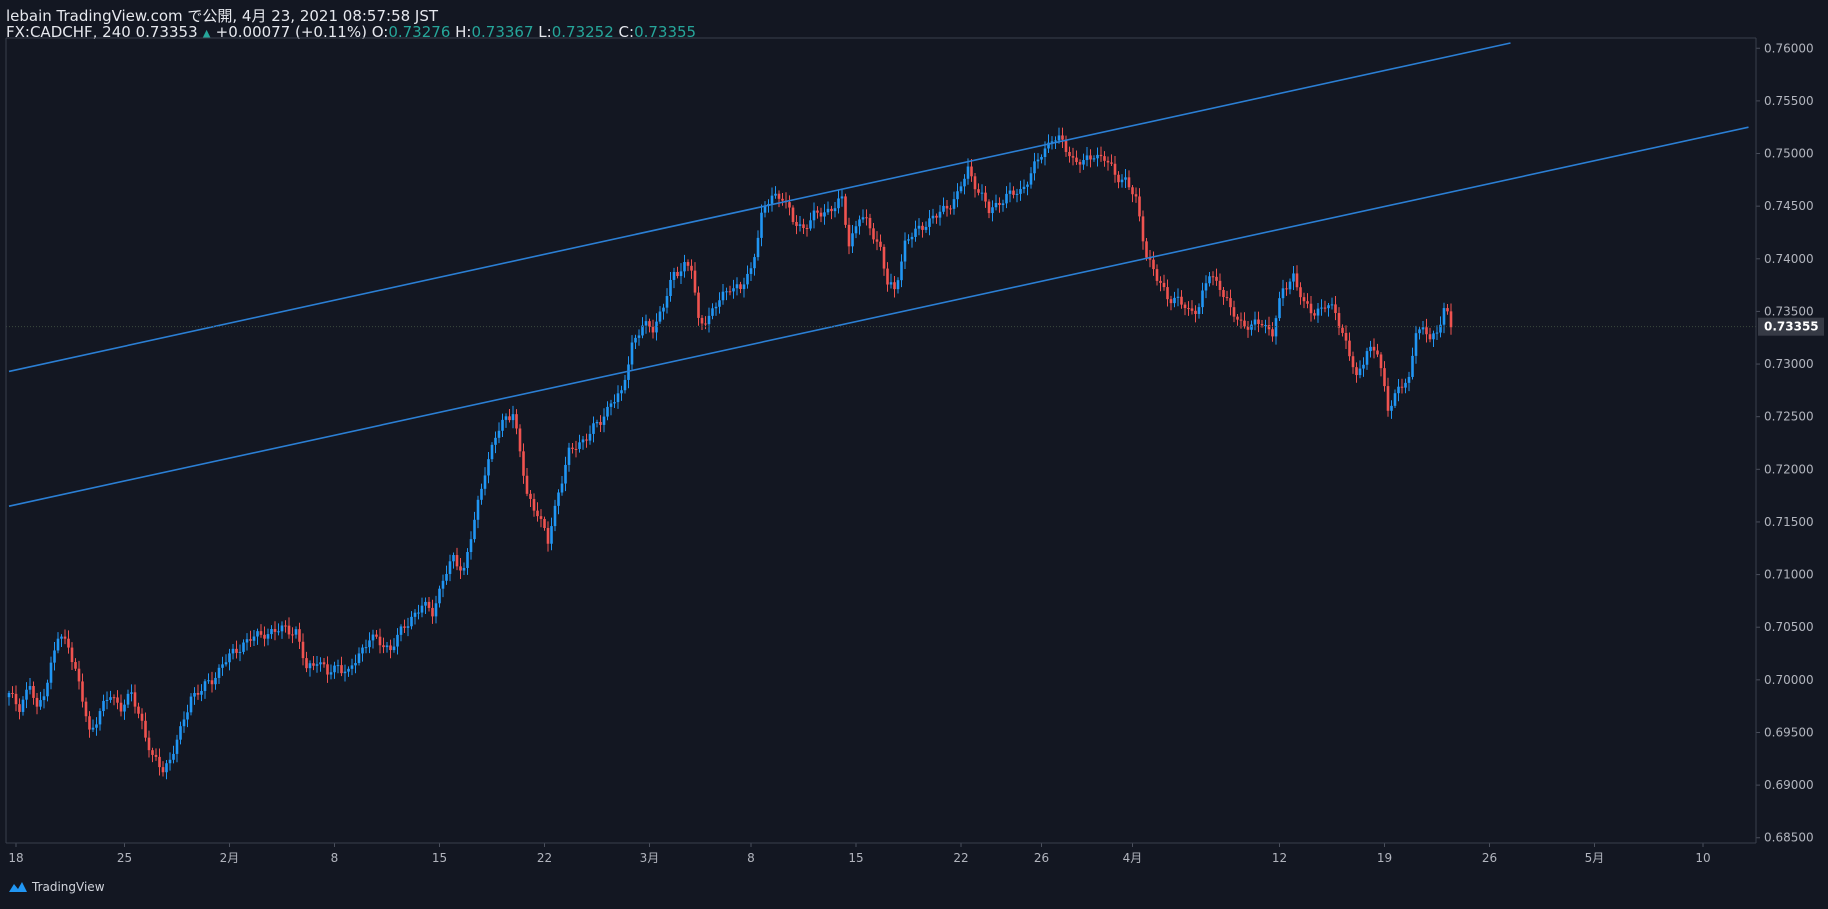 This screenshot has height=909, width=1828. Describe the element at coordinates (55, 887) in the screenshot. I see `tradingview-logo: TradingView` at that location.